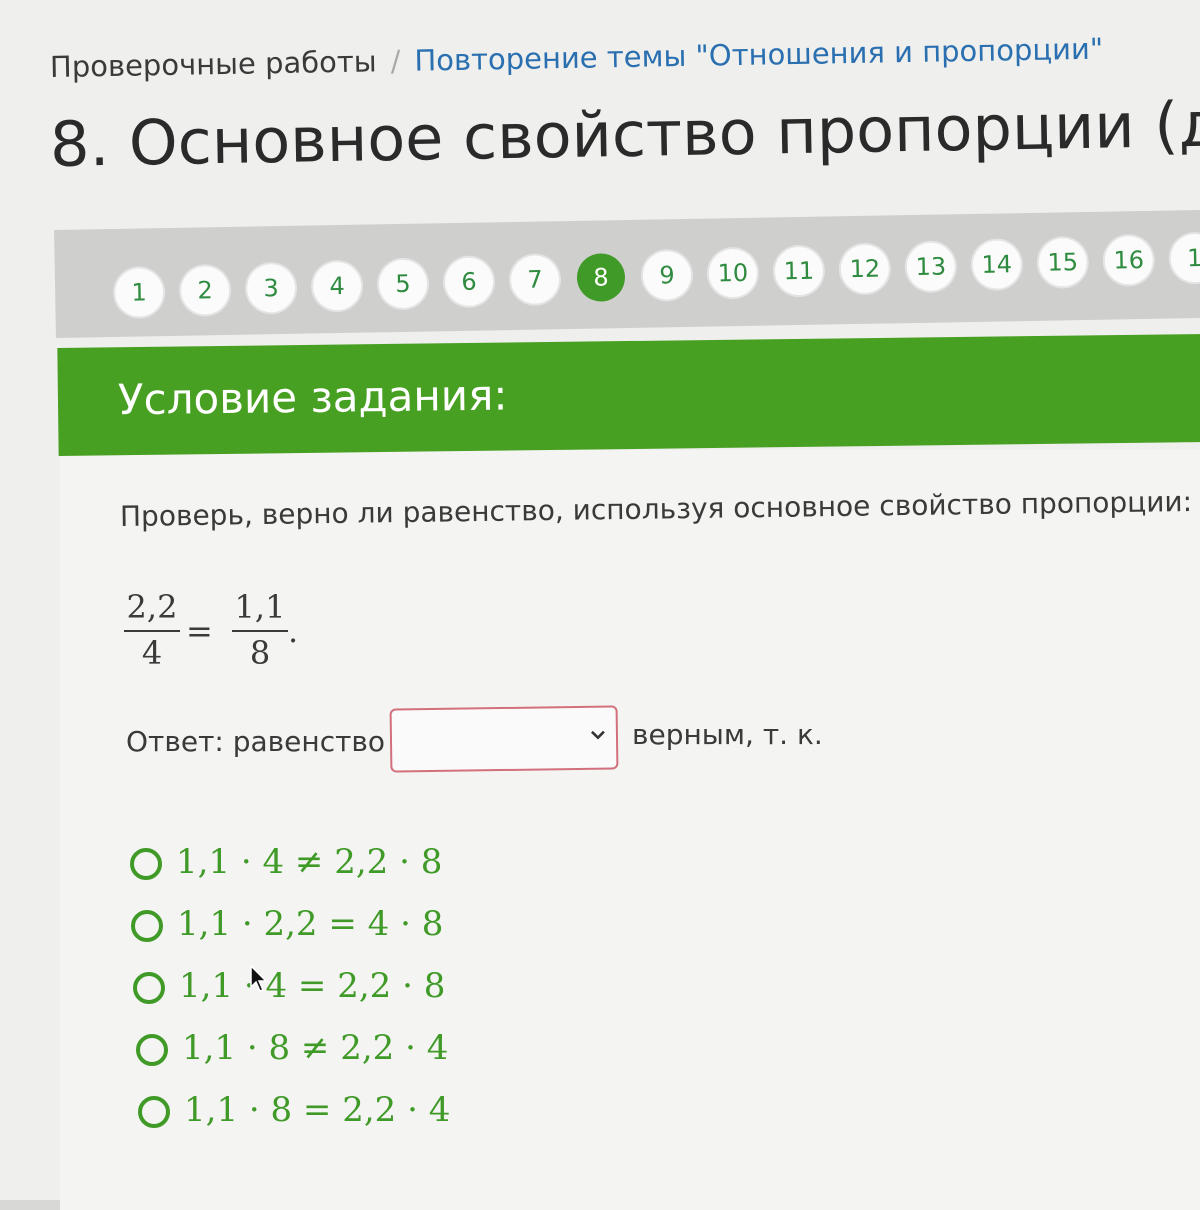  What do you see at coordinates (205, 290) in the screenshot?
I see `pager-item-2: 2` at bounding box center [205, 290].